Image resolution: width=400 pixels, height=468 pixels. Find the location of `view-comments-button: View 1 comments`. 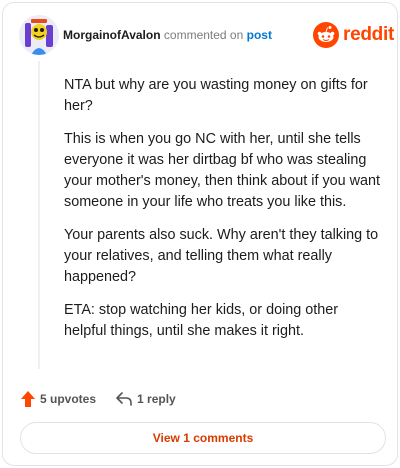

view-comments-button: View 1 comments is located at coordinates (203, 438).